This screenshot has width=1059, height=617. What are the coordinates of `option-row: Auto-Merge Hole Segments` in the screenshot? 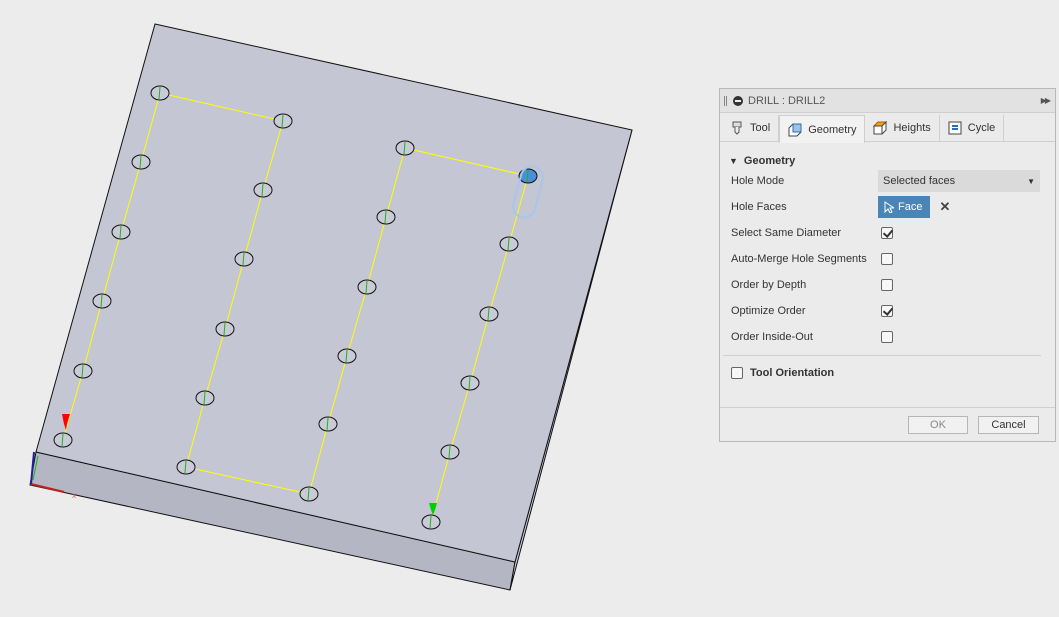 It's located at (886, 259).